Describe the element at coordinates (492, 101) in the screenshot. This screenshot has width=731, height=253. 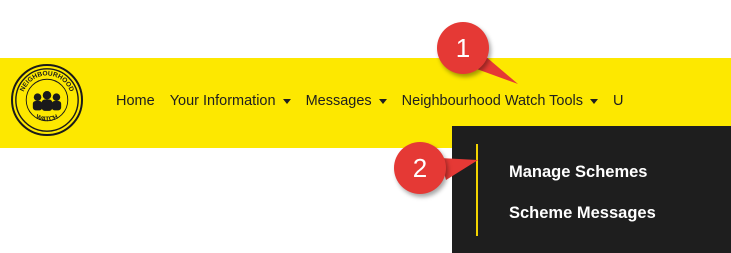
I see `nav-item-label: Neighbourhood Watch Tools` at that location.